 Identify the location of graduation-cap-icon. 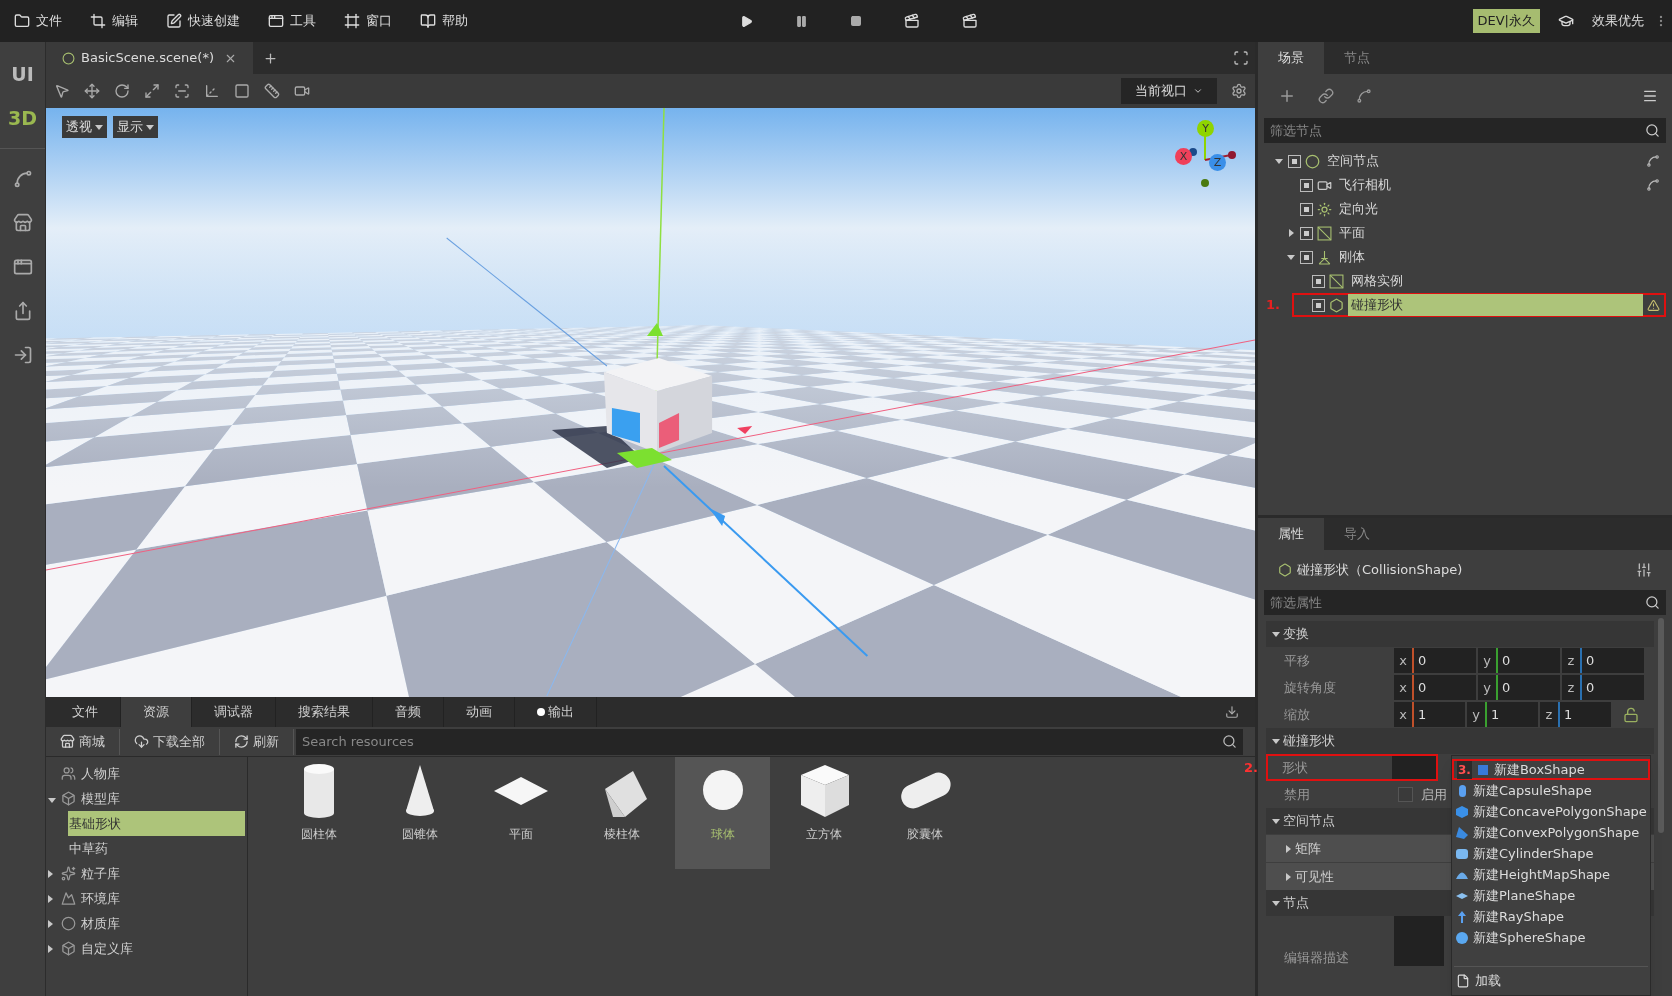
(1566, 21).